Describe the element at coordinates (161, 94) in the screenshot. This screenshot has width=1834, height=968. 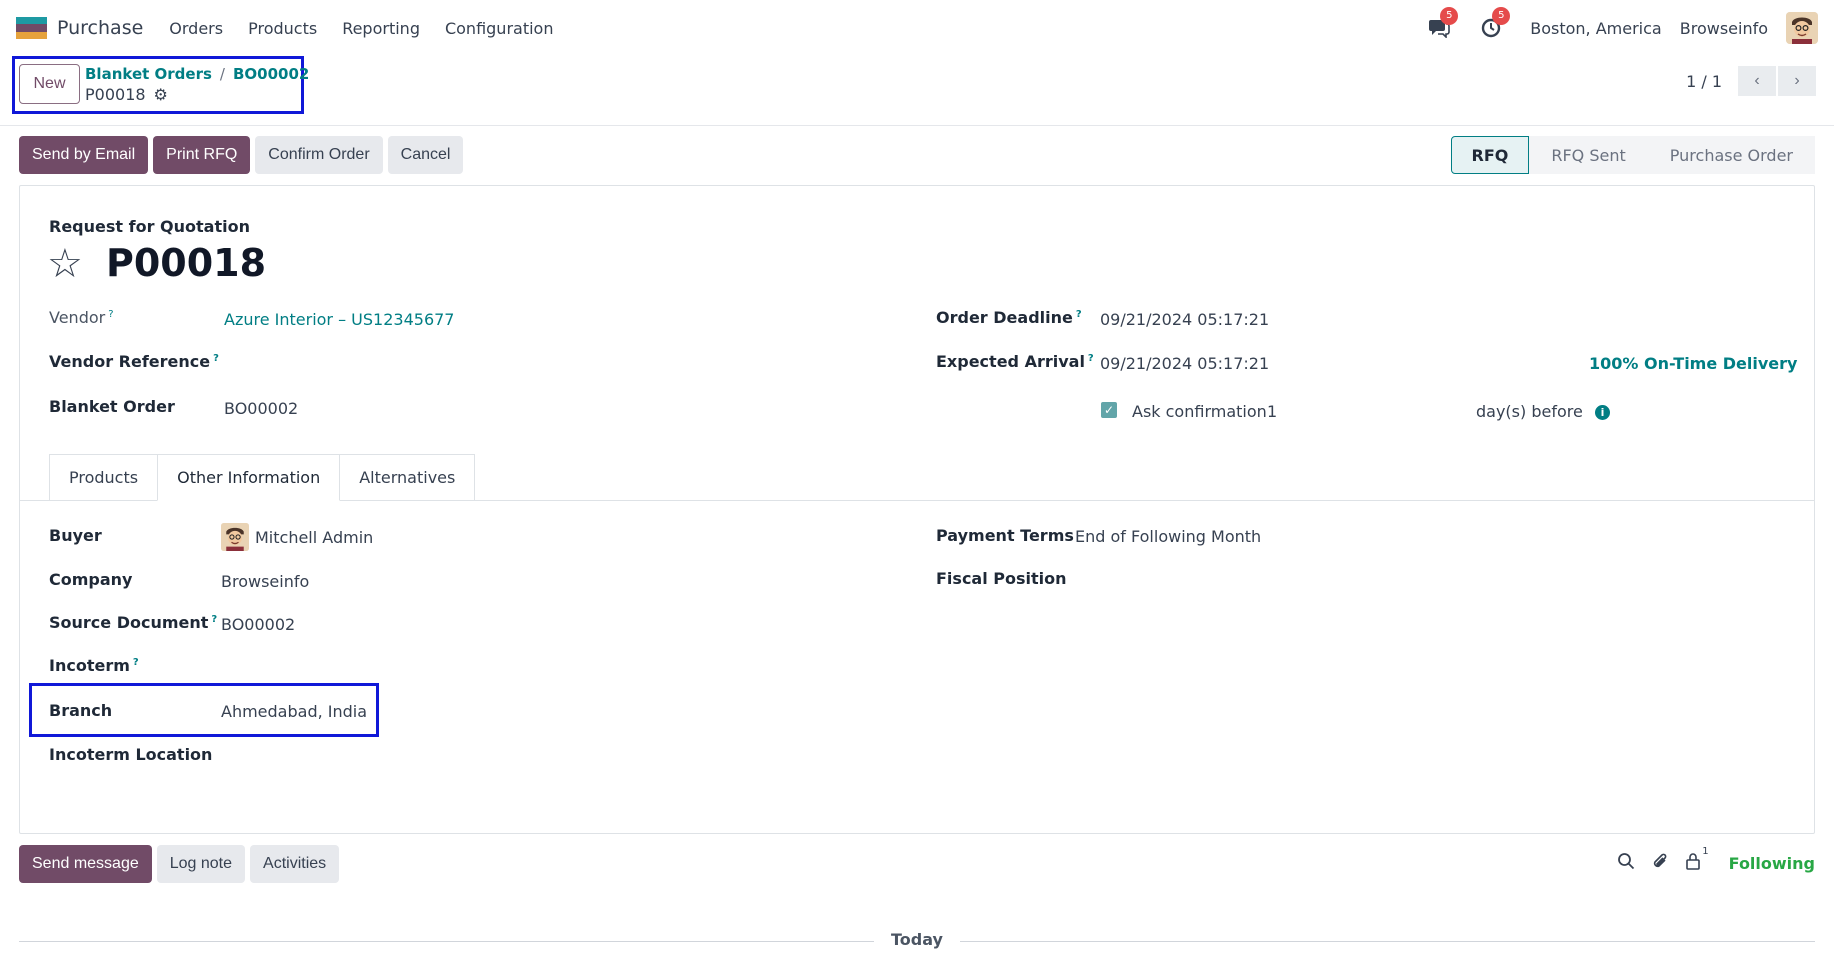
I see `gear-icon: ⚙` at that location.